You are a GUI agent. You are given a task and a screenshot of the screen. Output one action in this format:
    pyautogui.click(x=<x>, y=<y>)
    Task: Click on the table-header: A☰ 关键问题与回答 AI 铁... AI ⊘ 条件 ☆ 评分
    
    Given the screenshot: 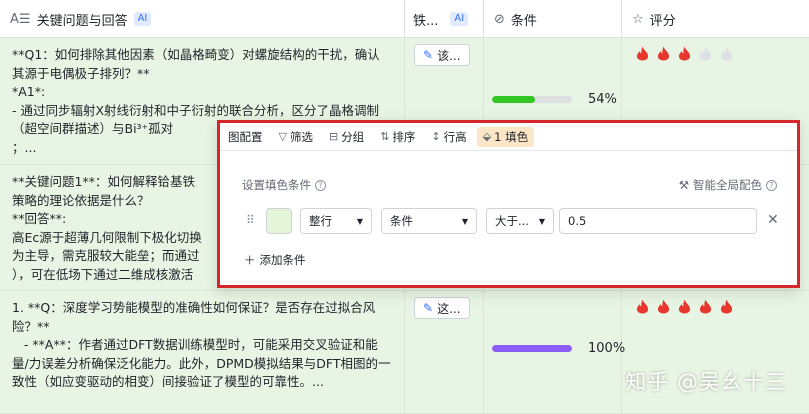 What is the action you would take?
    pyautogui.click(x=404, y=19)
    